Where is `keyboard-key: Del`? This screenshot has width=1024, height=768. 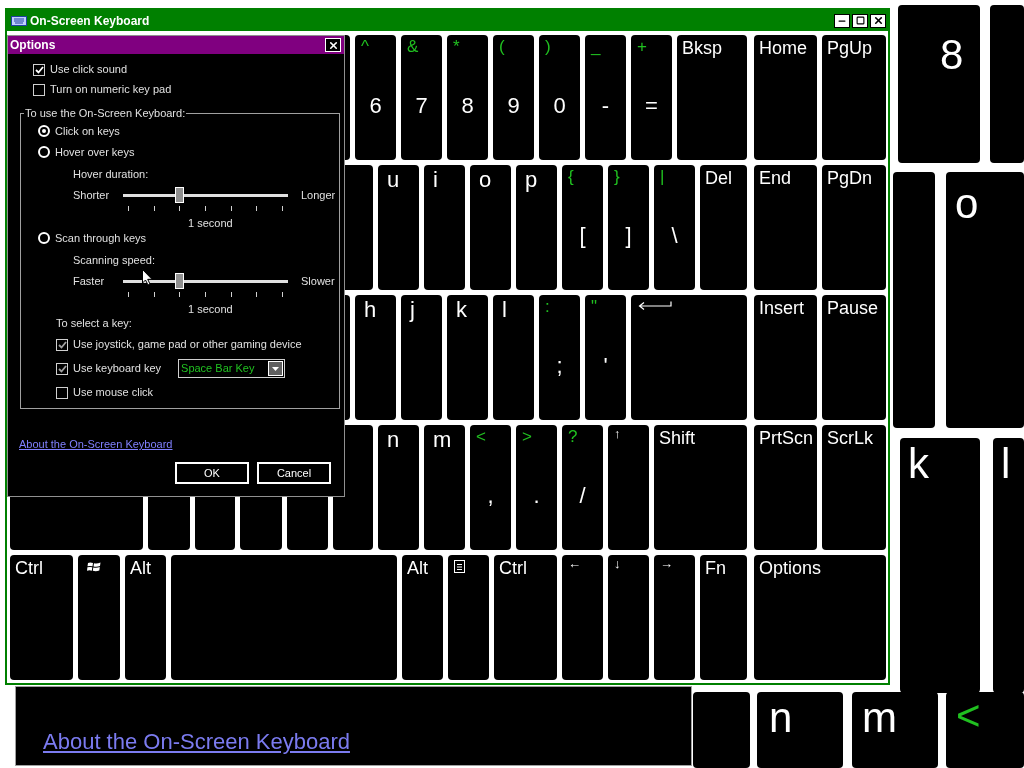 keyboard-key: Del is located at coordinates (723, 227).